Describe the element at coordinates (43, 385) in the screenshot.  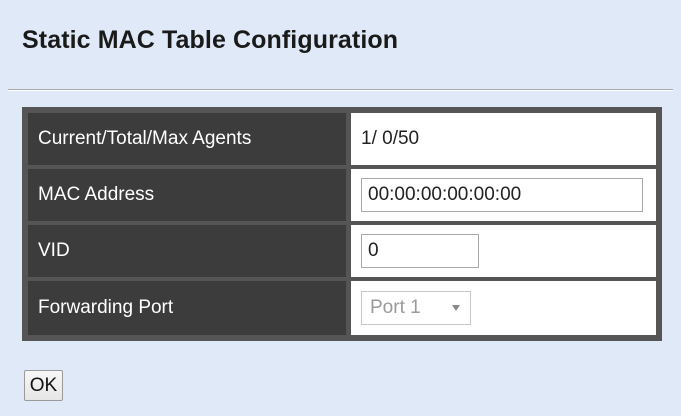
I see `ok-button: OK` at that location.